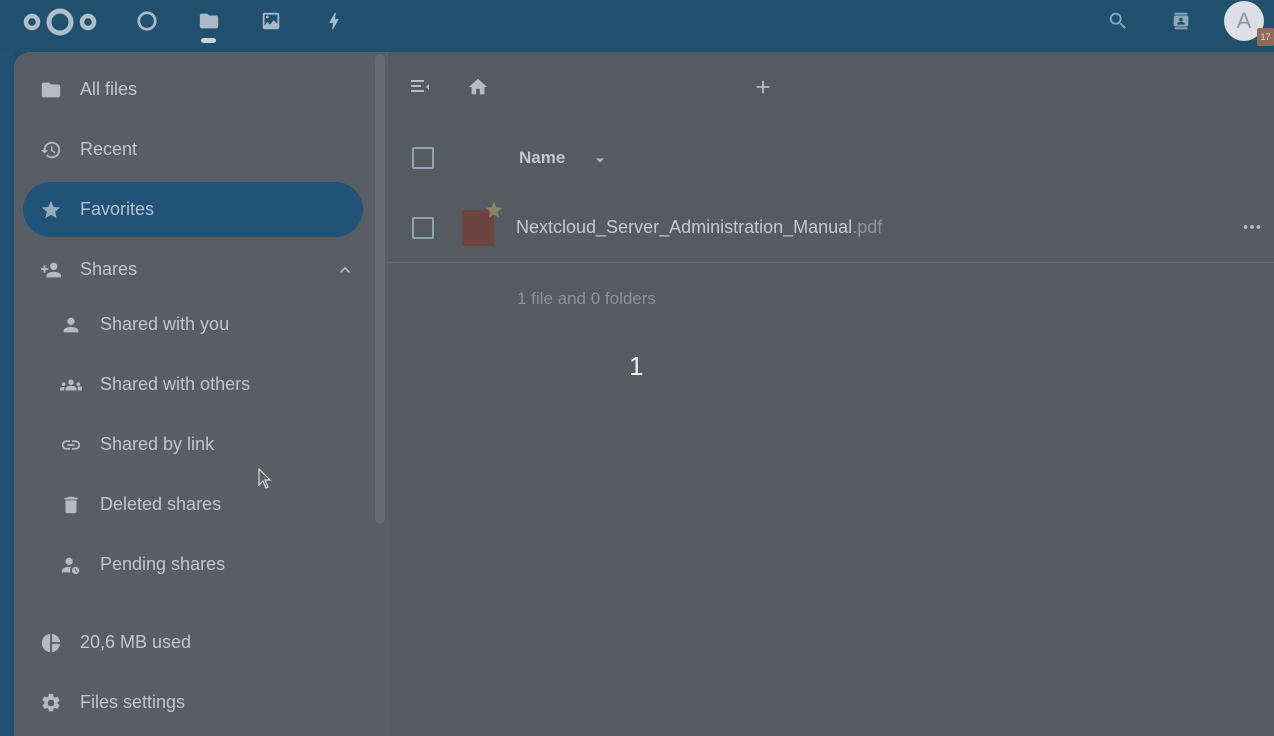 The image size is (1274, 736). I want to click on sidebar-item-deleted-shares: Deleted shares, so click(193, 504).